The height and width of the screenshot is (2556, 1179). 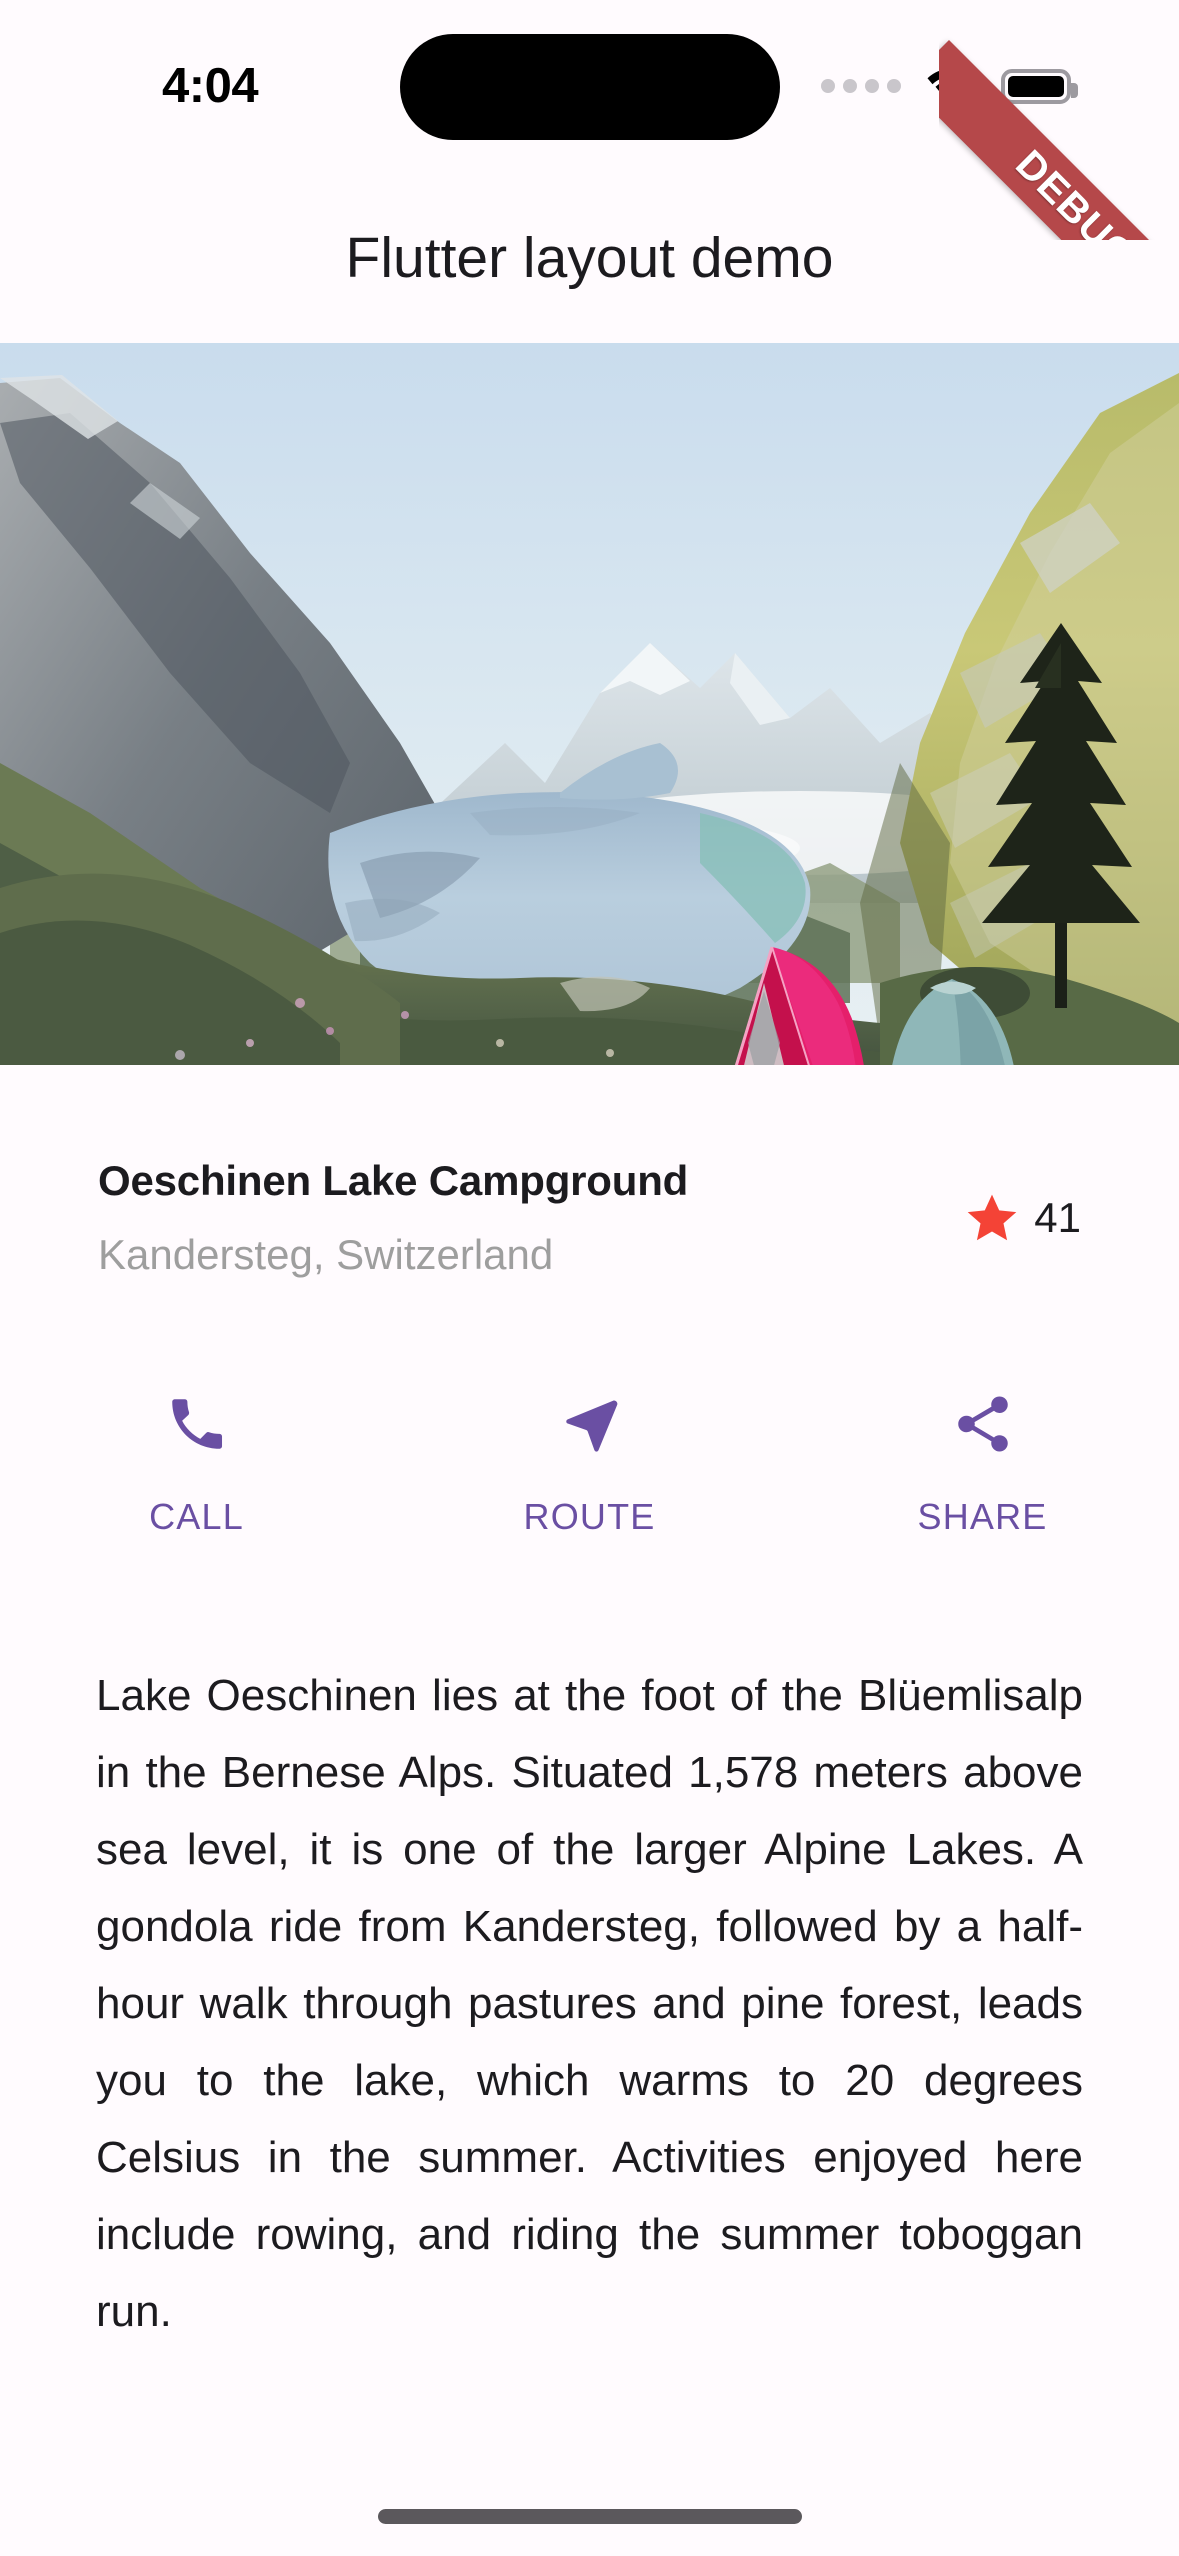 What do you see at coordinates (589, 1516) in the screenshot?
I see `route-button-label: ROUTE` at bounding box center [589, 1516].